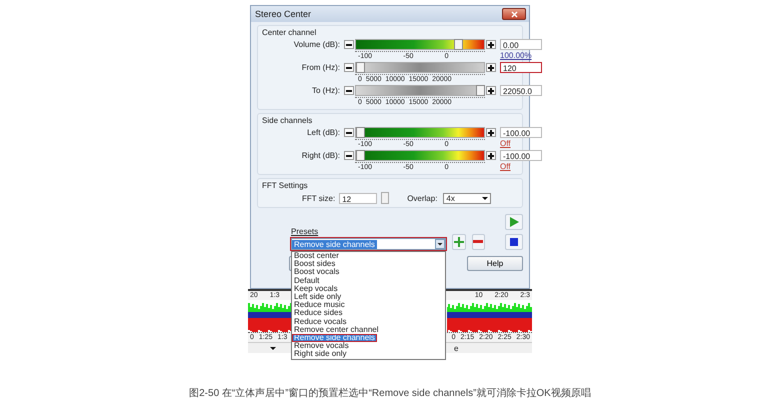 Image resolution: width=772 pixels, height=401 pixels. I want to click on dropdown-option: Default, so click(368, 280).